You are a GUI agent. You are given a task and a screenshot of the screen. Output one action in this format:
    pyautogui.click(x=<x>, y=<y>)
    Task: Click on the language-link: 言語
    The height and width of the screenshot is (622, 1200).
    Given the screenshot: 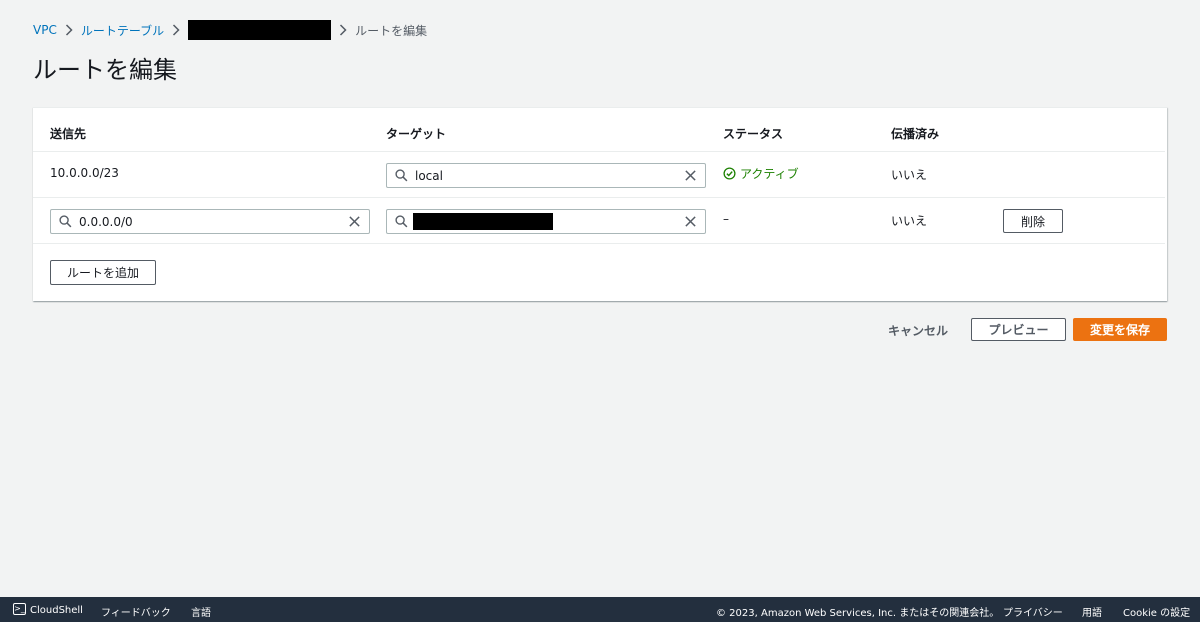 What is the action you would take?
    pyautogui.click(x=201, y=611)
    